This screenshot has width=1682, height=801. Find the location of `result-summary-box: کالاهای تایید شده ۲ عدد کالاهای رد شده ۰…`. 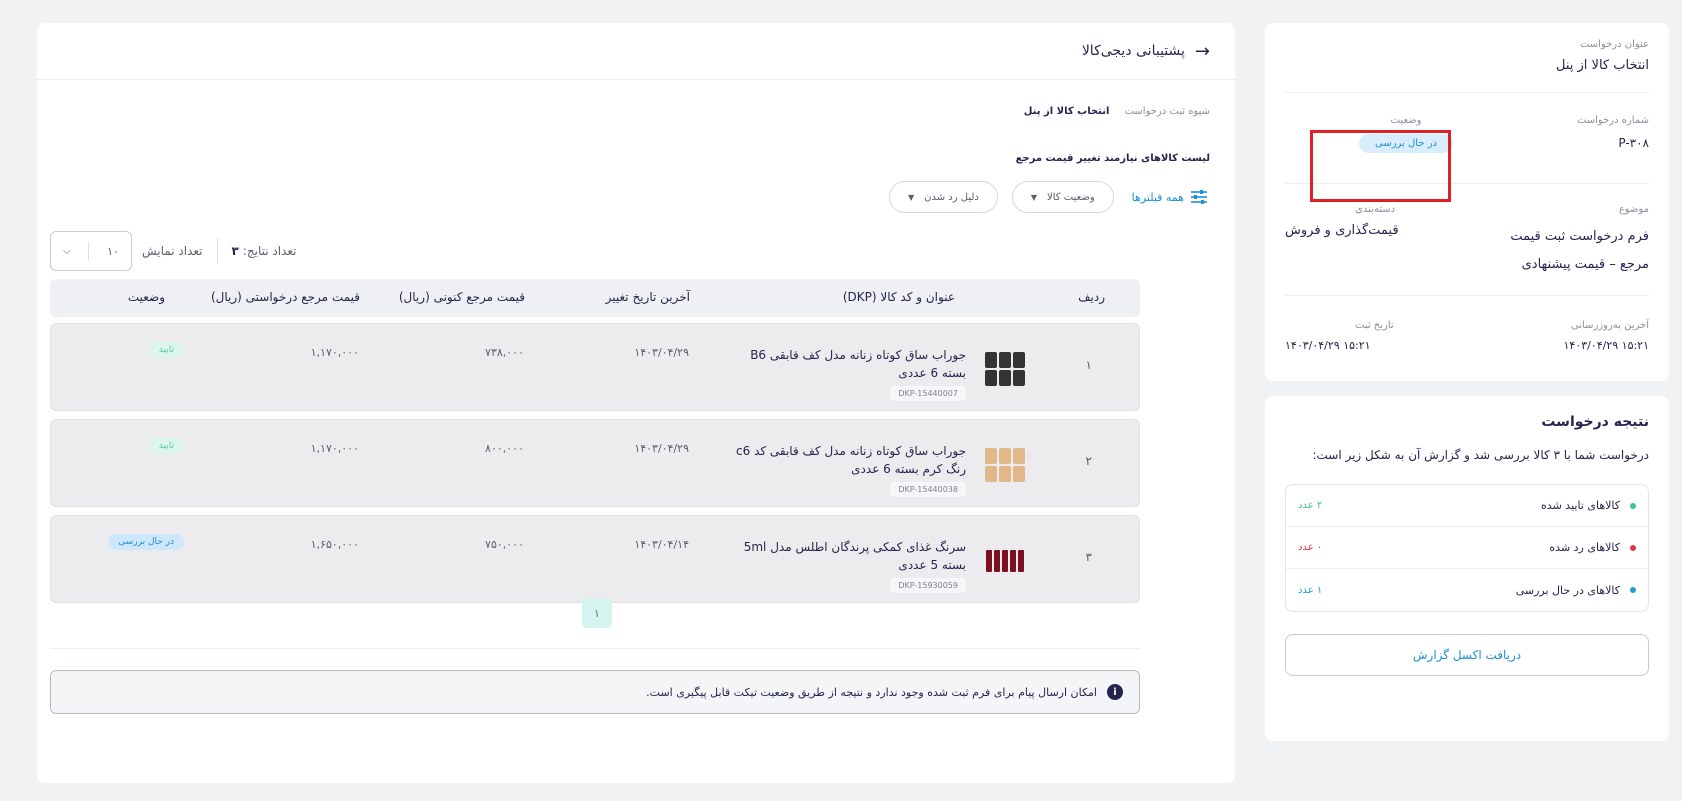

result-summary-box: کالاهای تایید شده ۲ عدد کالاهای رد شده ۰… is located at coordinates (1467, 548).